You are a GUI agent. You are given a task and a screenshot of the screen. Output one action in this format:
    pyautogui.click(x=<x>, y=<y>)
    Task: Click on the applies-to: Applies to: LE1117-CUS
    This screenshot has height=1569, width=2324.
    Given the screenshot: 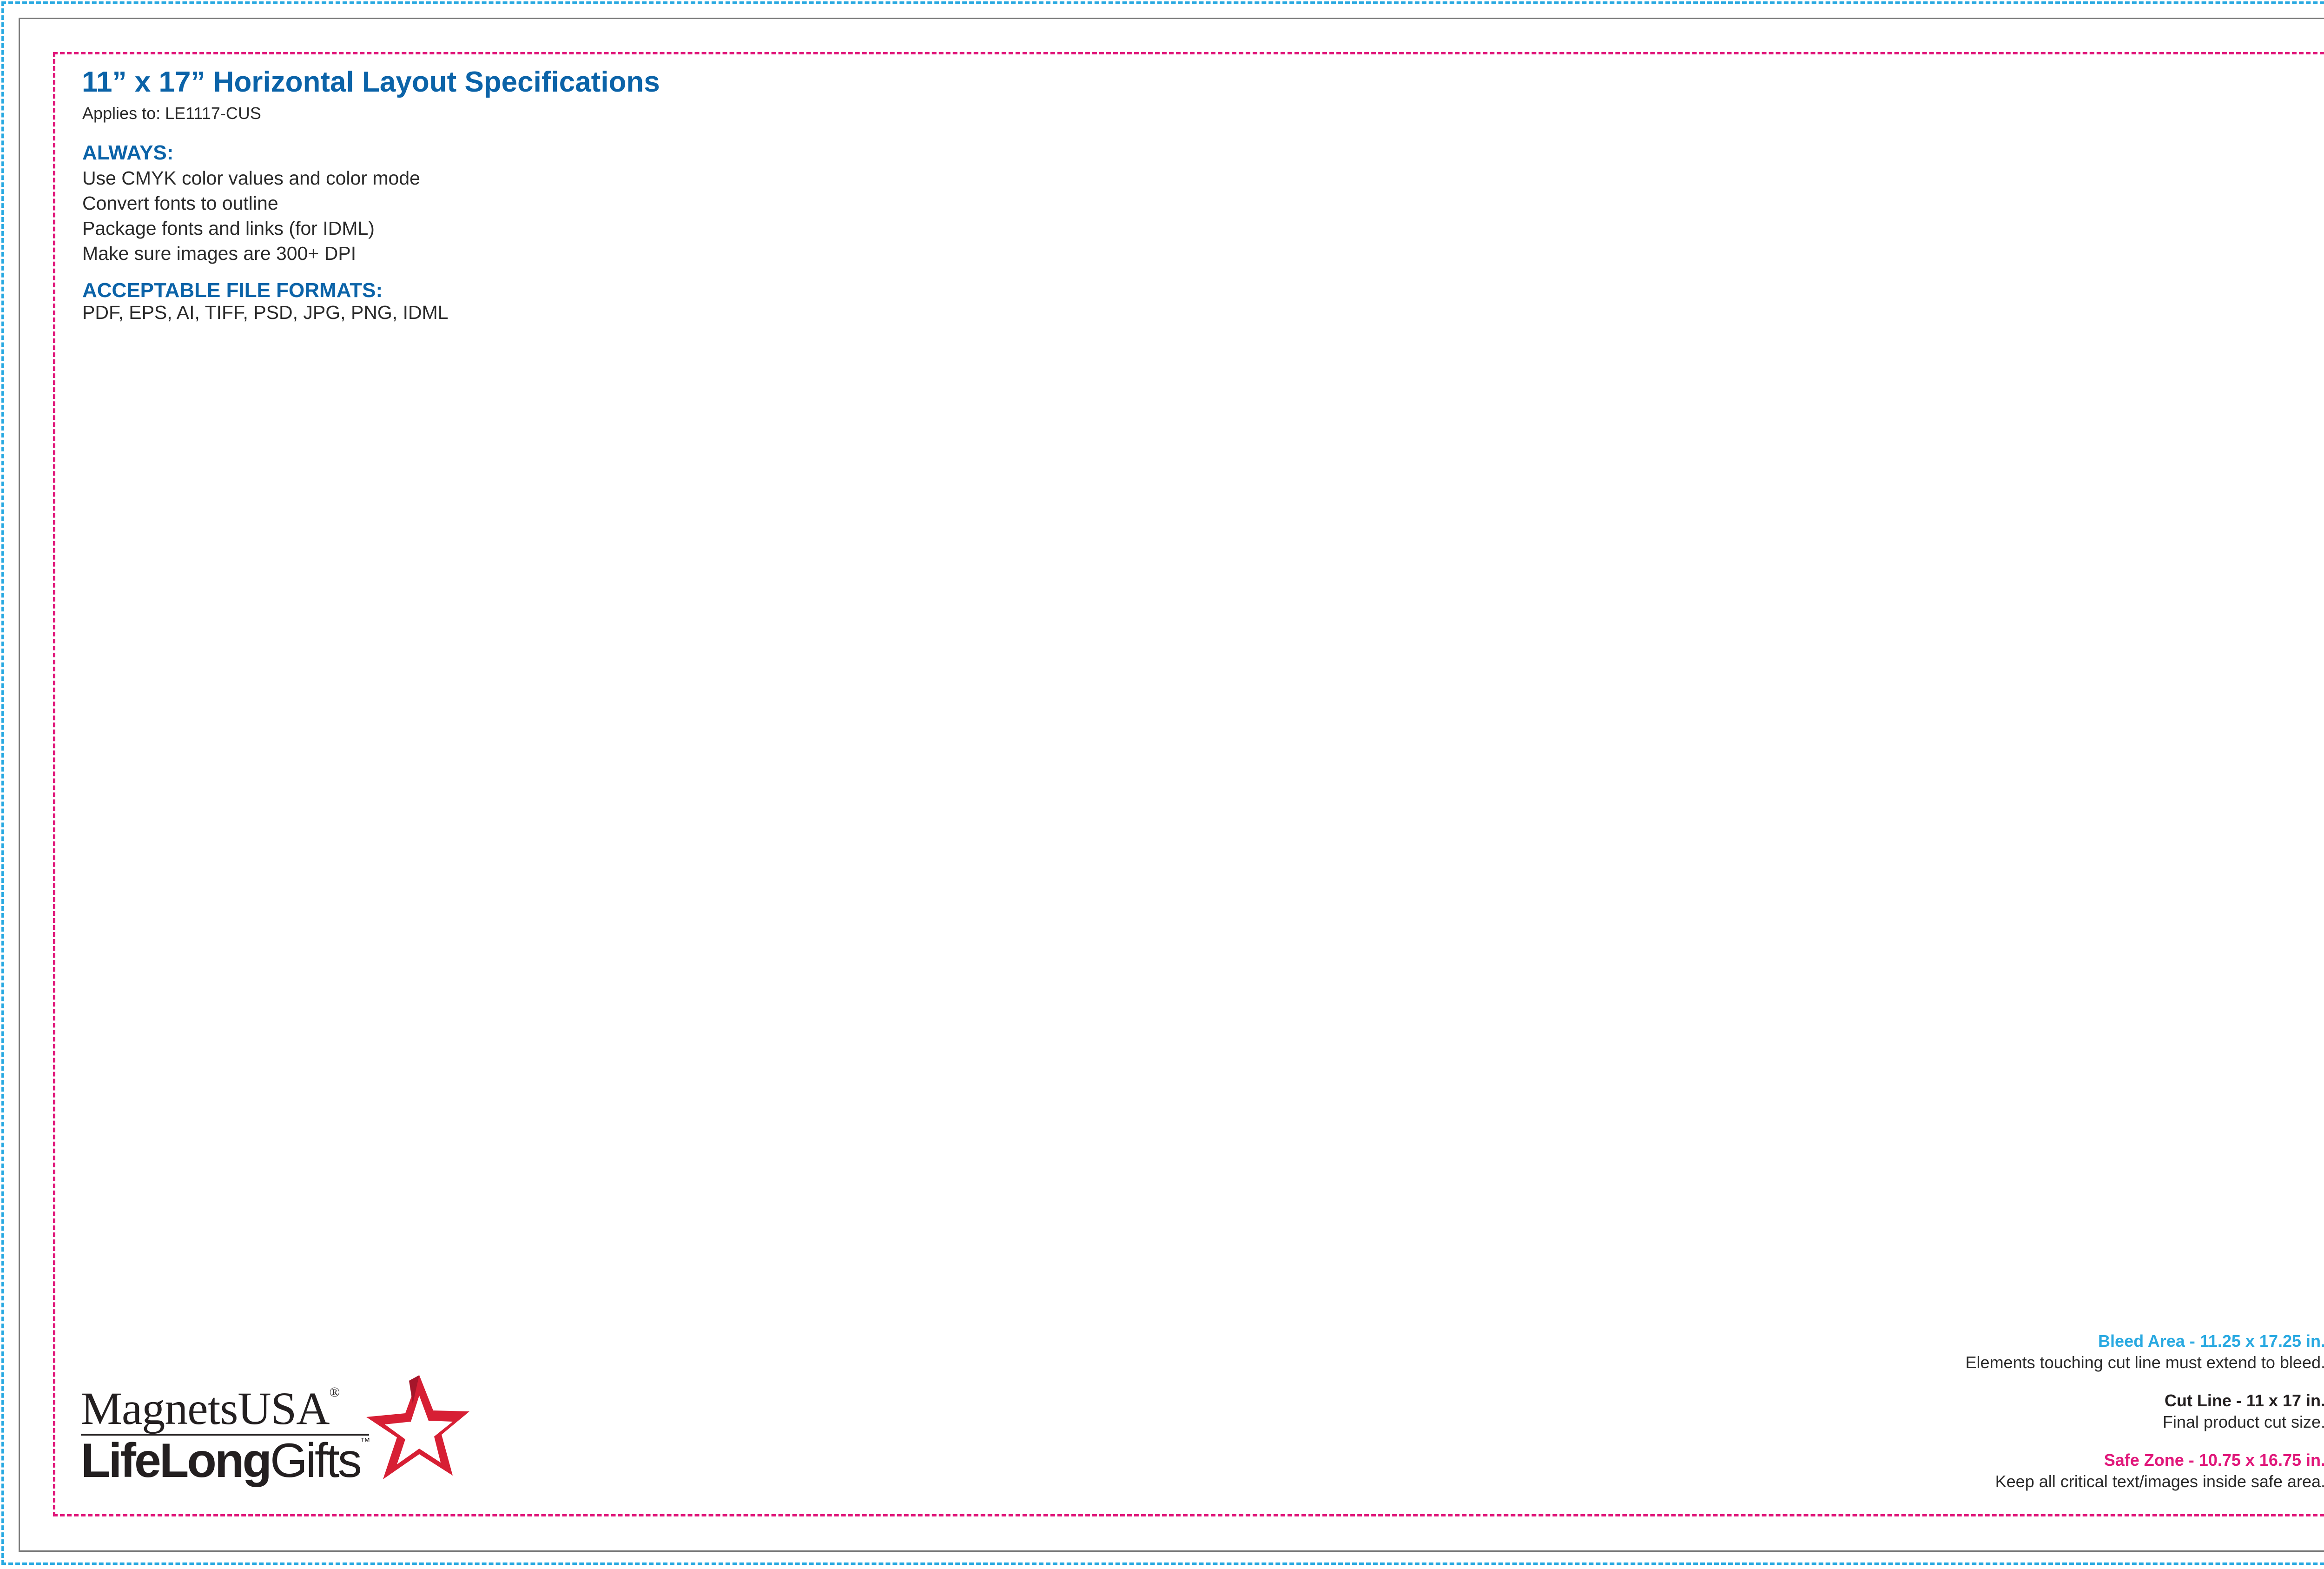 What is the action you would take?
    pyautogui.click(x=171, y=113)
    